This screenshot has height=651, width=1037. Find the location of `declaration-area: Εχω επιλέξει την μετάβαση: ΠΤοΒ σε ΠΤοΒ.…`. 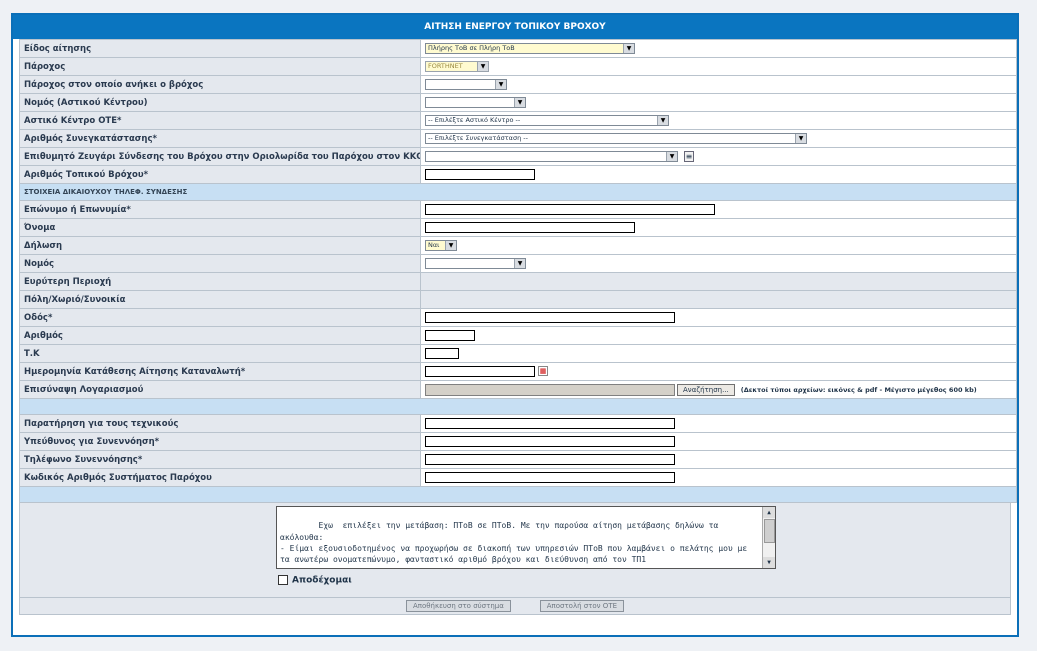

declaration-area: Εχω επιλέξει την μετάβαση: ΠΤοΒ σε ΠΤοΒ.… is located at coordinates (515, 550).